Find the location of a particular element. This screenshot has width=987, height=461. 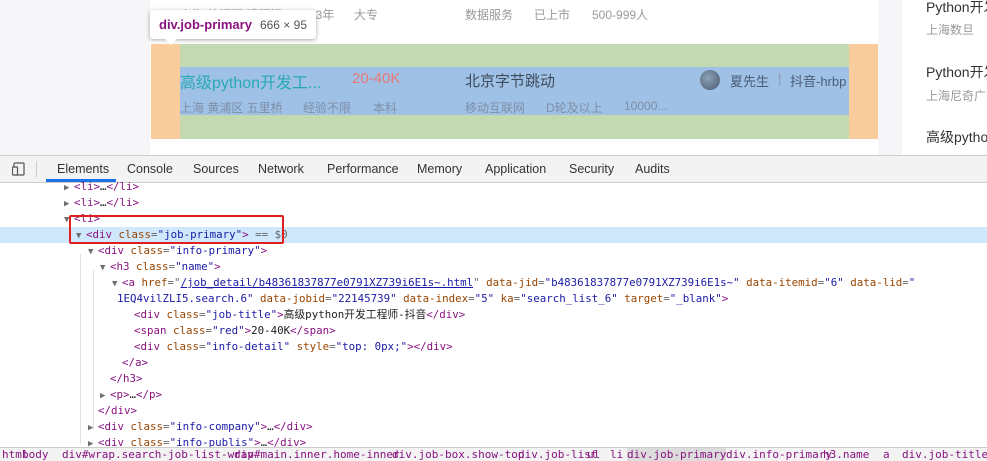

breadcrumb-item: div.job-box.show-top is located at coordinates (458, 454).